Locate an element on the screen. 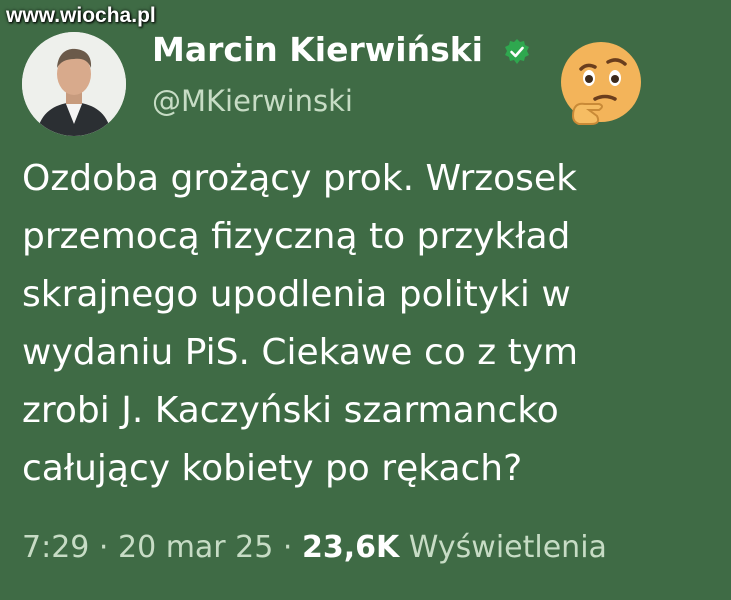 This screenshot has width=731, height=600. verified-badge-icon is located at coordinates (517, 51).